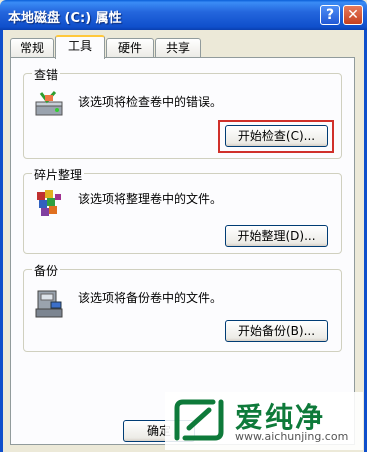 This screenshot has width=367, height=452. What do you see at coordinates (183, 15) in the screenshot?
I see `title-bar: 本地磁盘 (C:) 属性 ? ✕` at bounding box center [183, 15].